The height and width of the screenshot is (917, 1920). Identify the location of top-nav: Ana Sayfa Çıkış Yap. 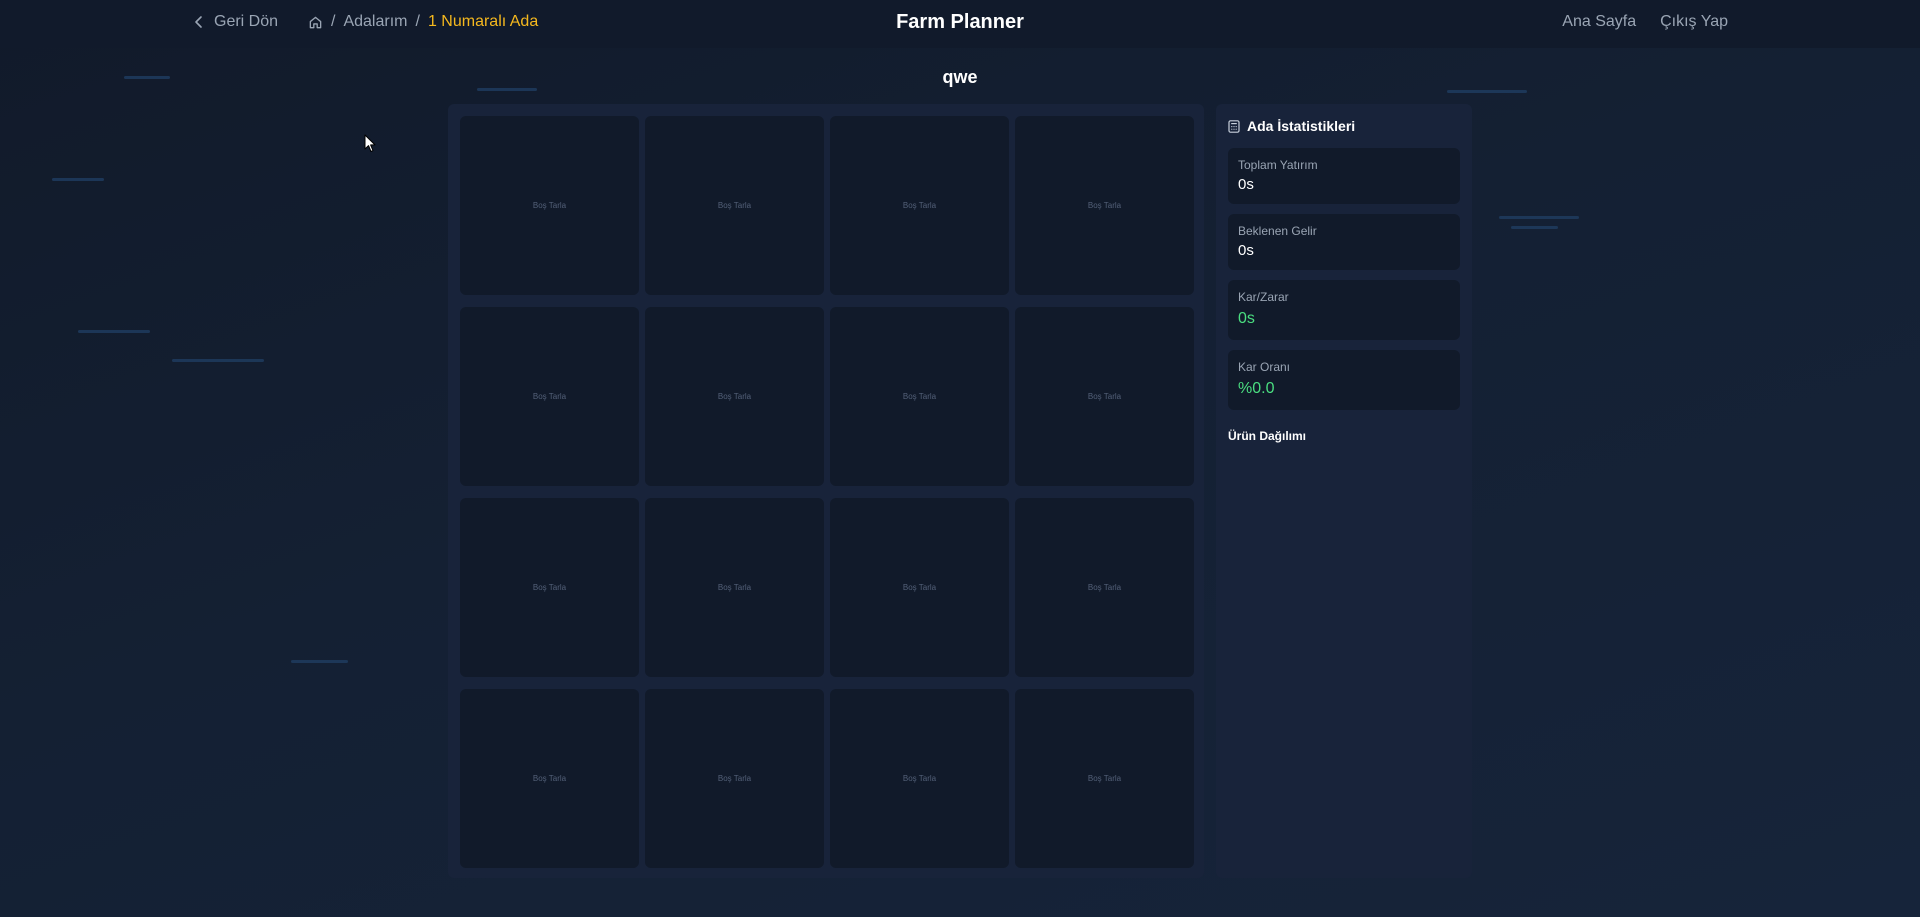
(1633, 22).